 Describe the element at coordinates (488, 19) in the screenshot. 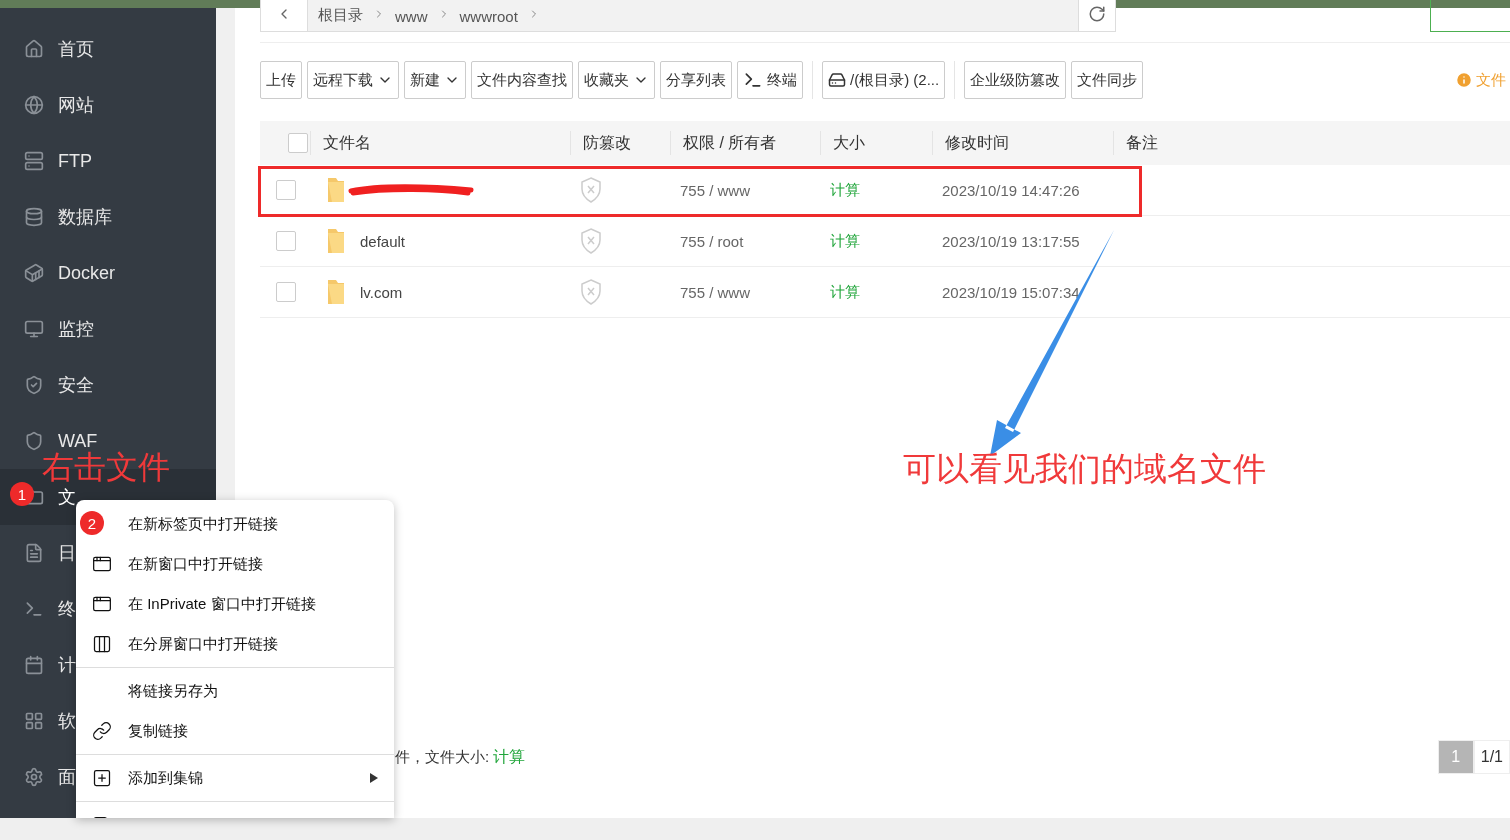

I see `breadcrumb-item: wwwroot` at that location.